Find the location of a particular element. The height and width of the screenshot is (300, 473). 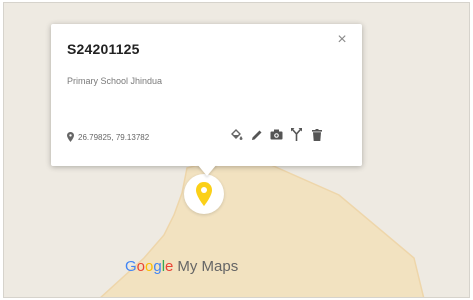

paint-bucket-icon is located at coordinates (237, 134).